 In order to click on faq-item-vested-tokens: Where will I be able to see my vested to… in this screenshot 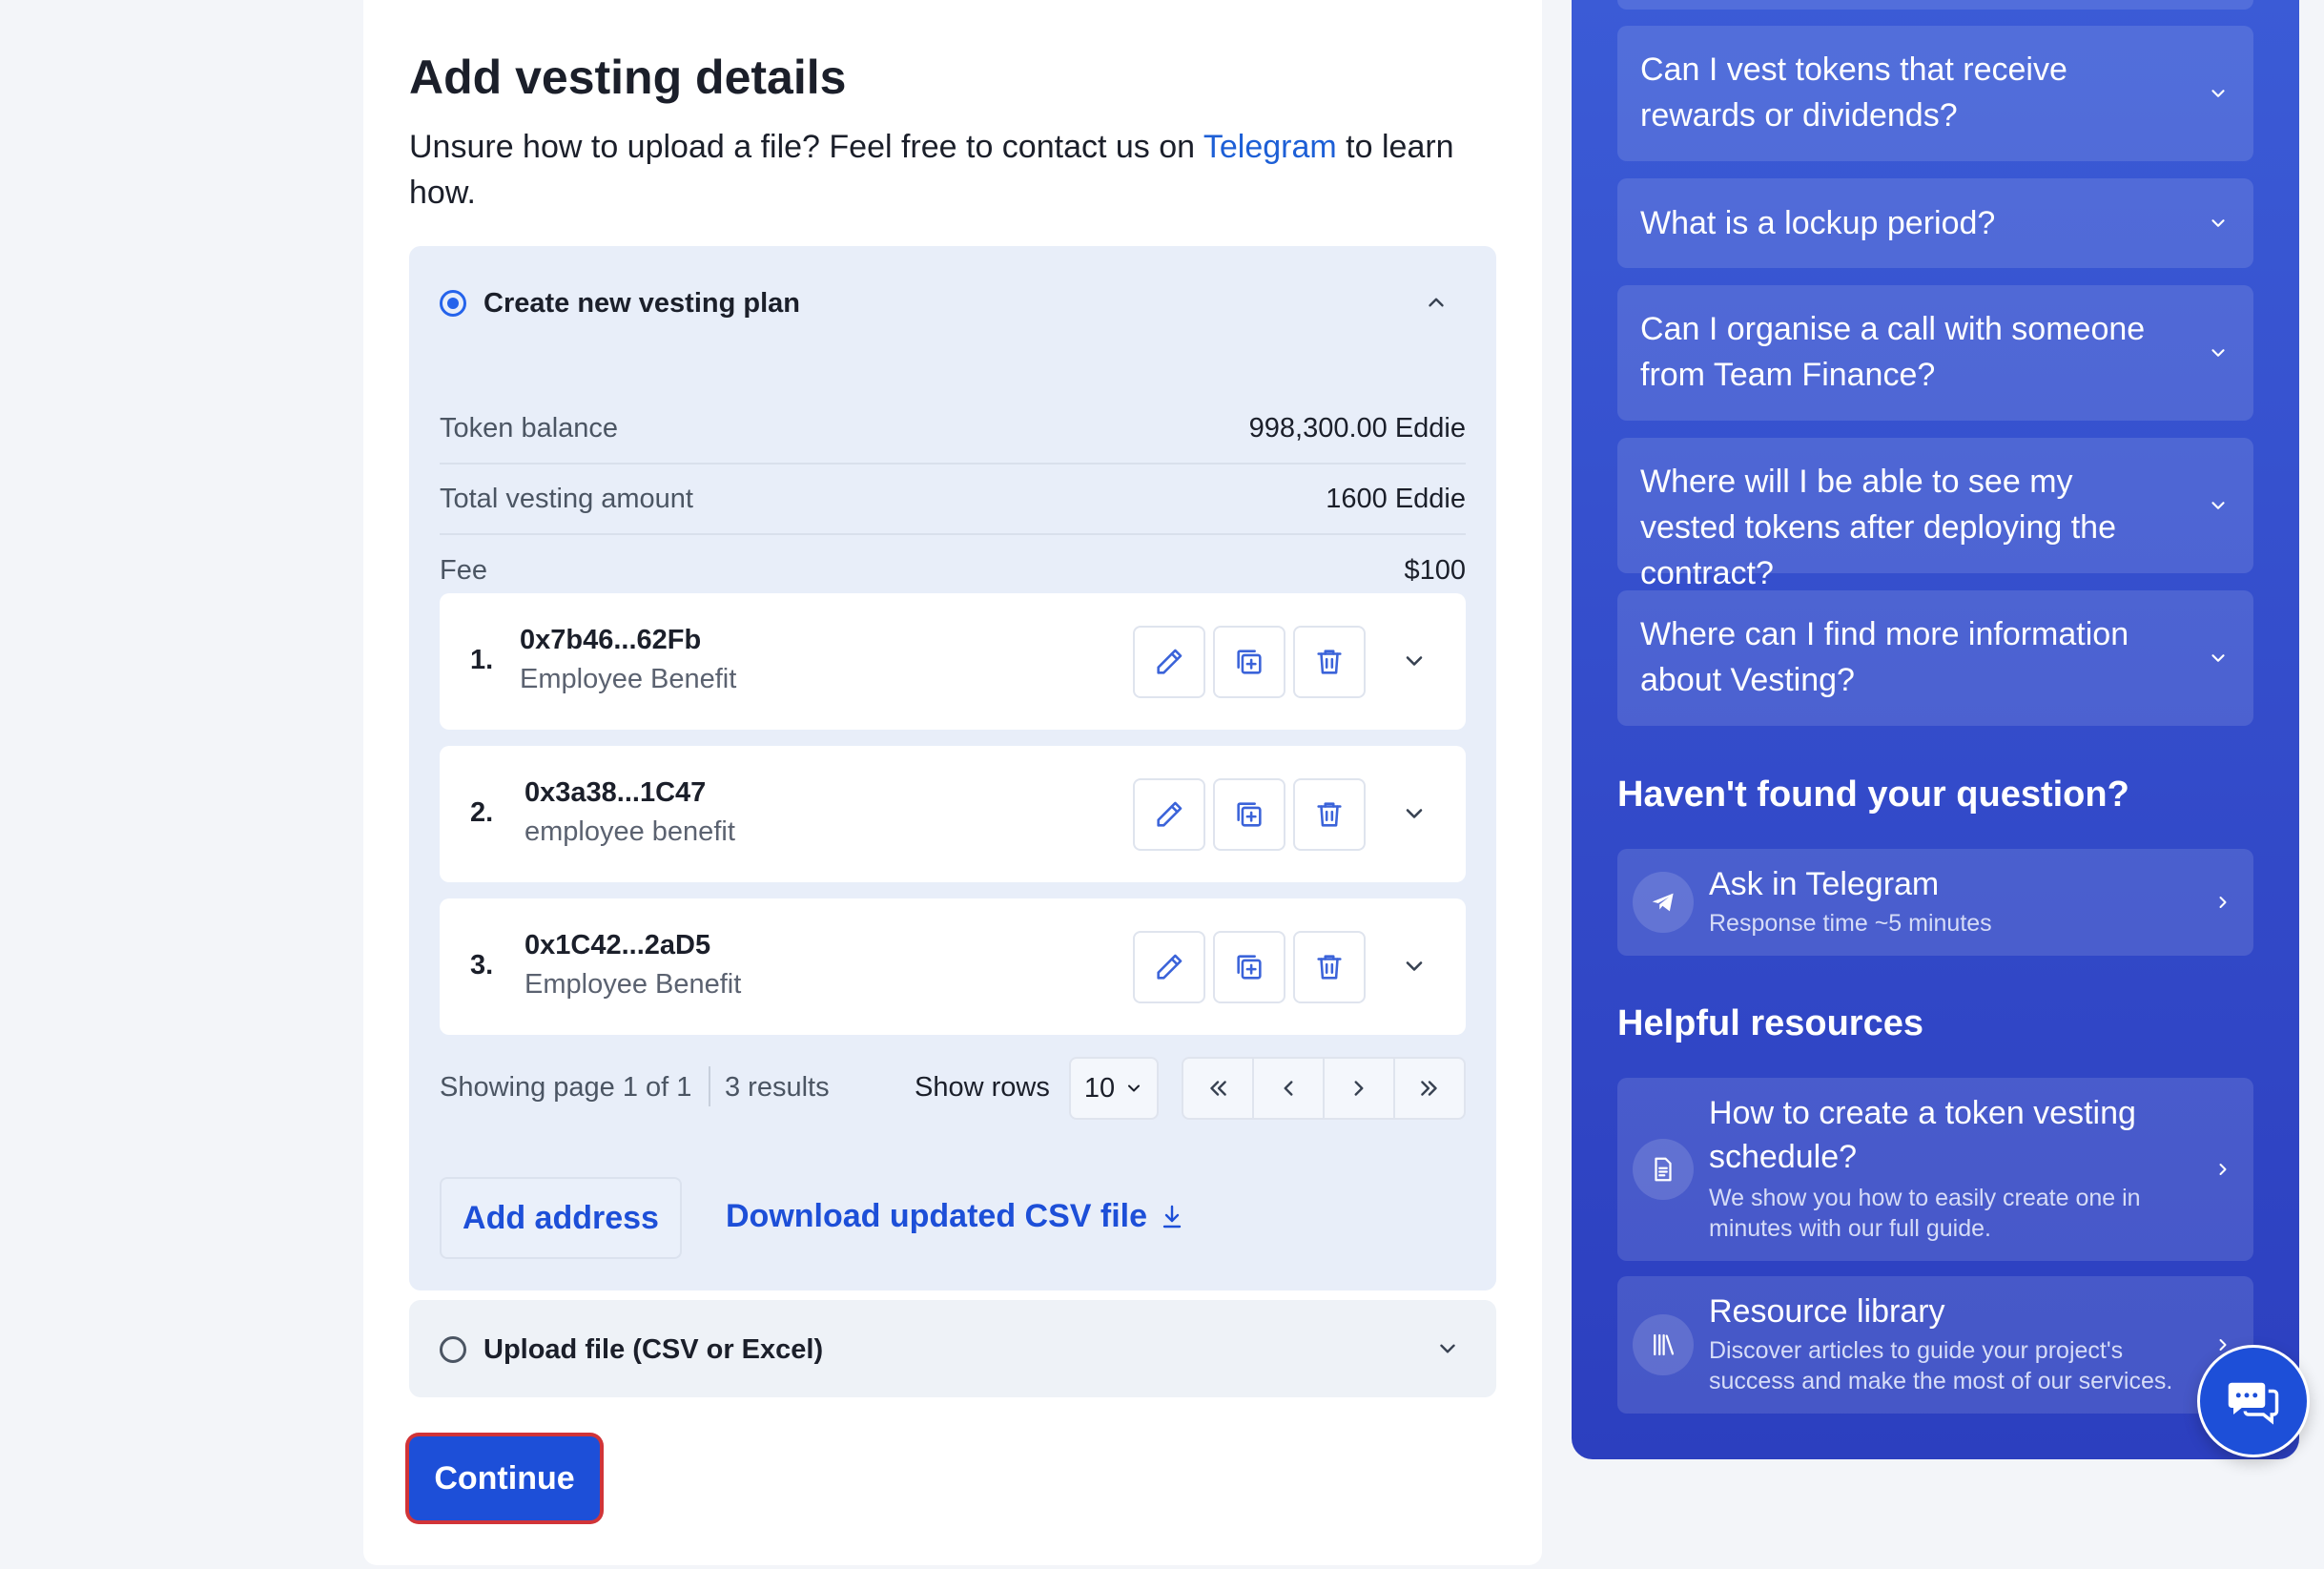, I will do `click(1935, 514)`.